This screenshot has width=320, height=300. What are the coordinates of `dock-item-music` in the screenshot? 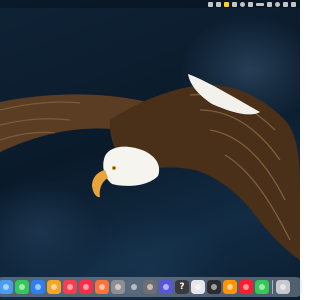 It's located at (86, 287).